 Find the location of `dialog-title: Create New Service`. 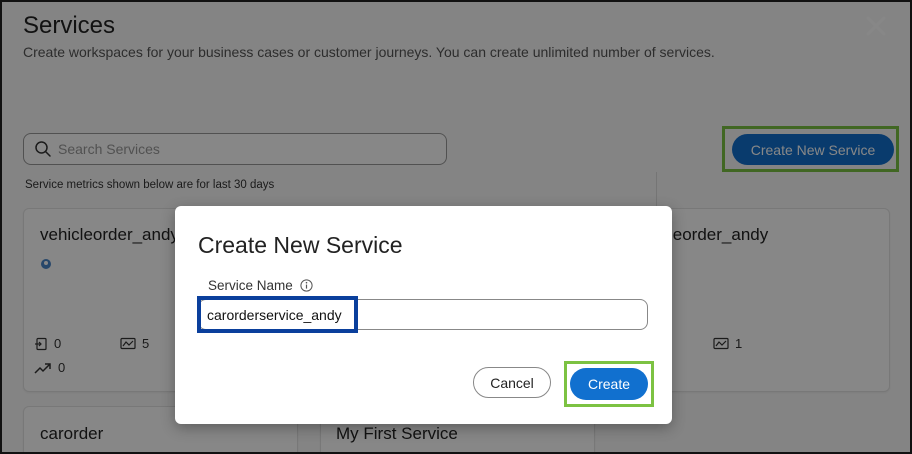

dialog-title: Create New Service is located at coordinates (300, 245).